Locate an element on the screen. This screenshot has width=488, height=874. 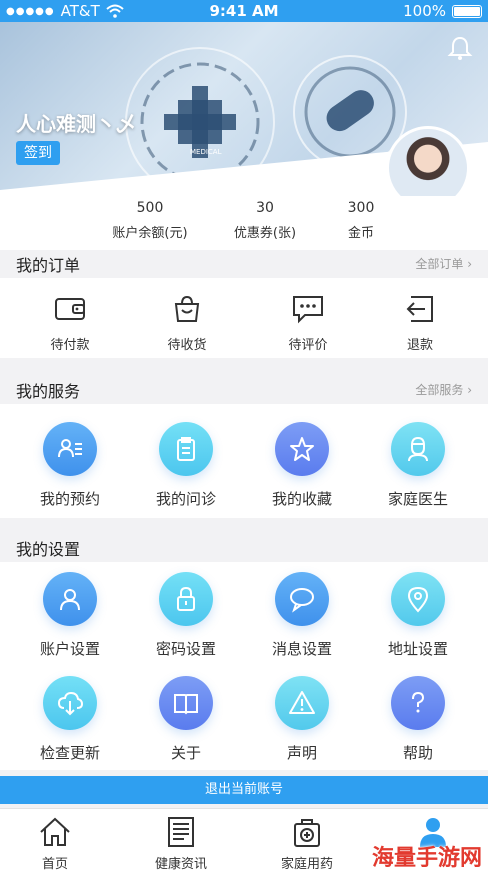
service-favorites: 我的收藏 is located at coordinates (302, 465).